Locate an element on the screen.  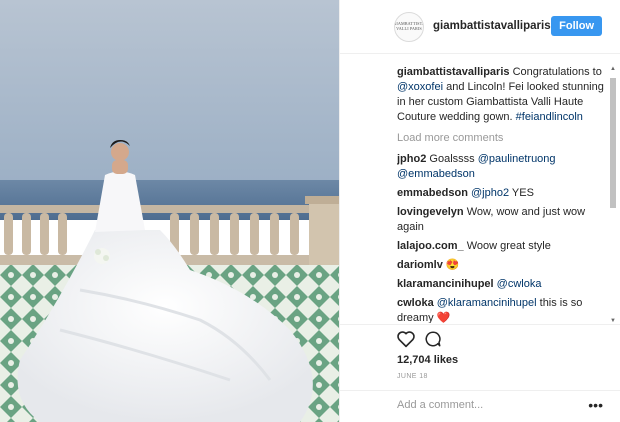
comment-row: lalajoo.com_ Woow great style is located at coordinates (503, 246).